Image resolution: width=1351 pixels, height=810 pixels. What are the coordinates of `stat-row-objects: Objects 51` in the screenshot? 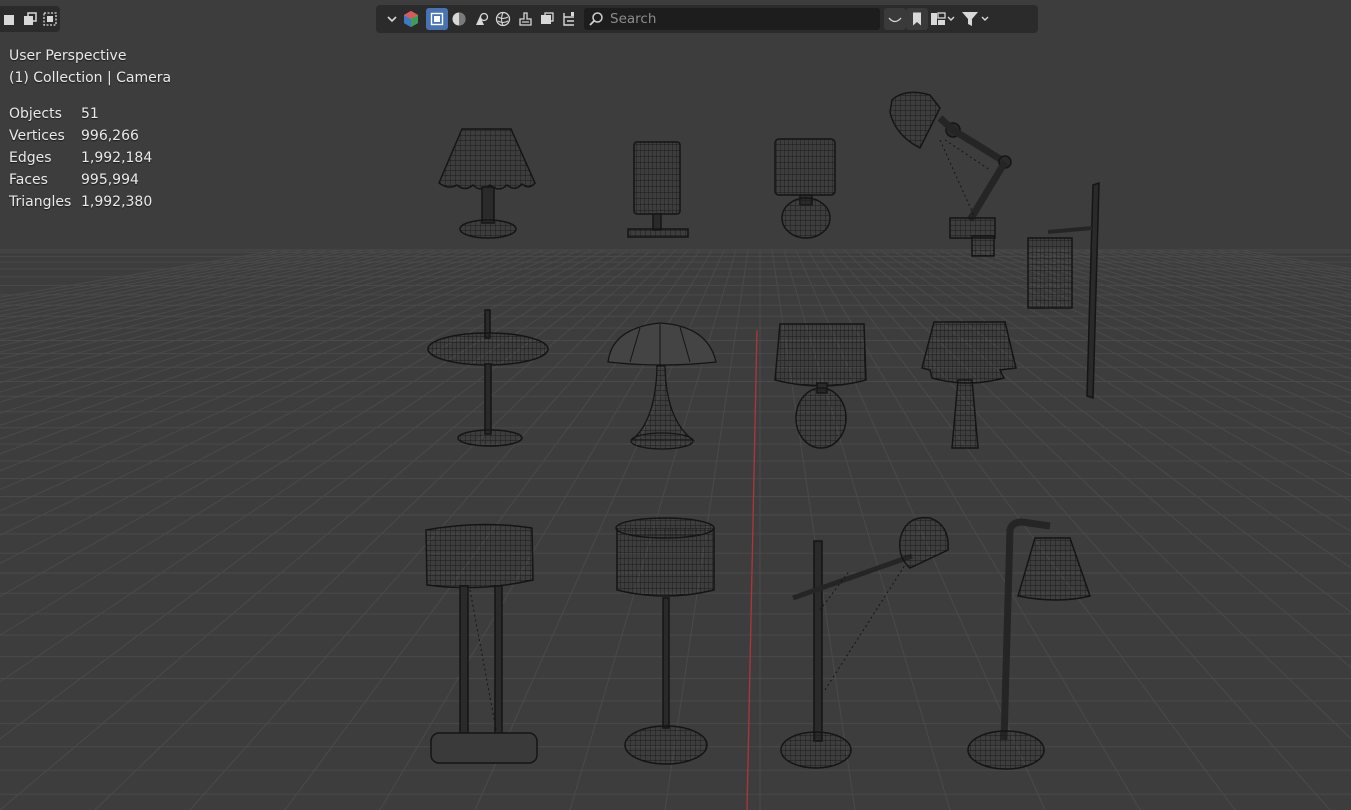 It's located at (90, 114).